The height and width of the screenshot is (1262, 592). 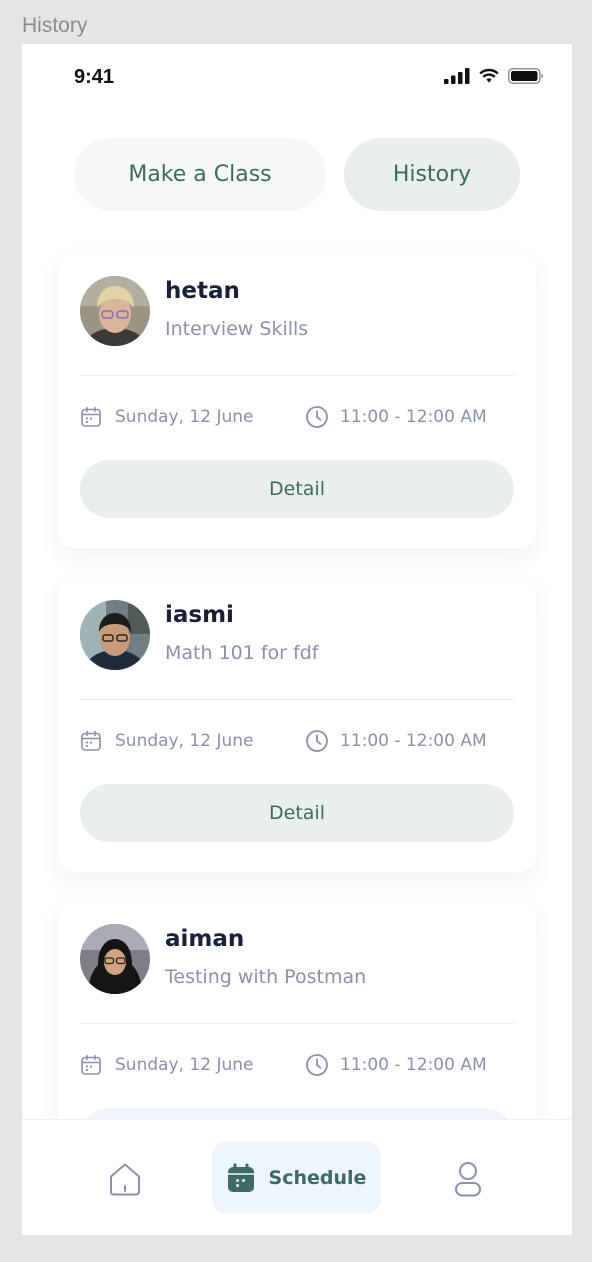 I want to click on nav-item-schedule: Schedule, so click(x=296, y=1177).